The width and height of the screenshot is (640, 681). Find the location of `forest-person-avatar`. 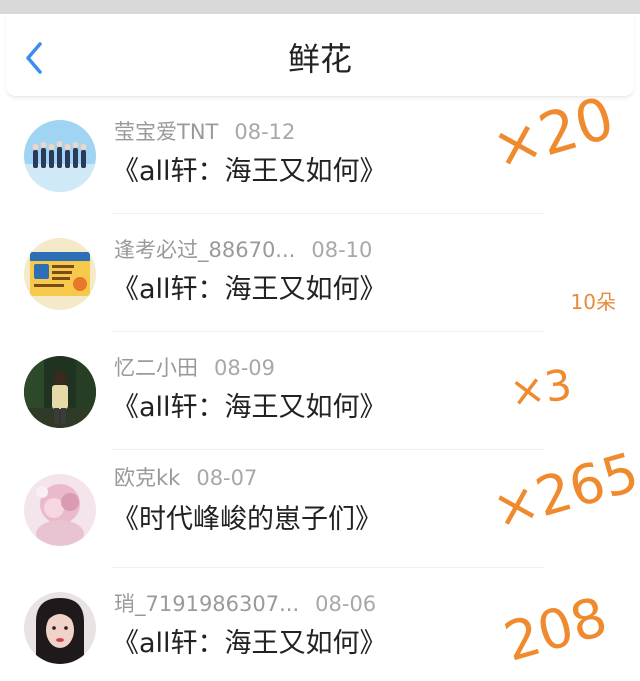

forest-person-avatar is located at coordinates (60, 392).